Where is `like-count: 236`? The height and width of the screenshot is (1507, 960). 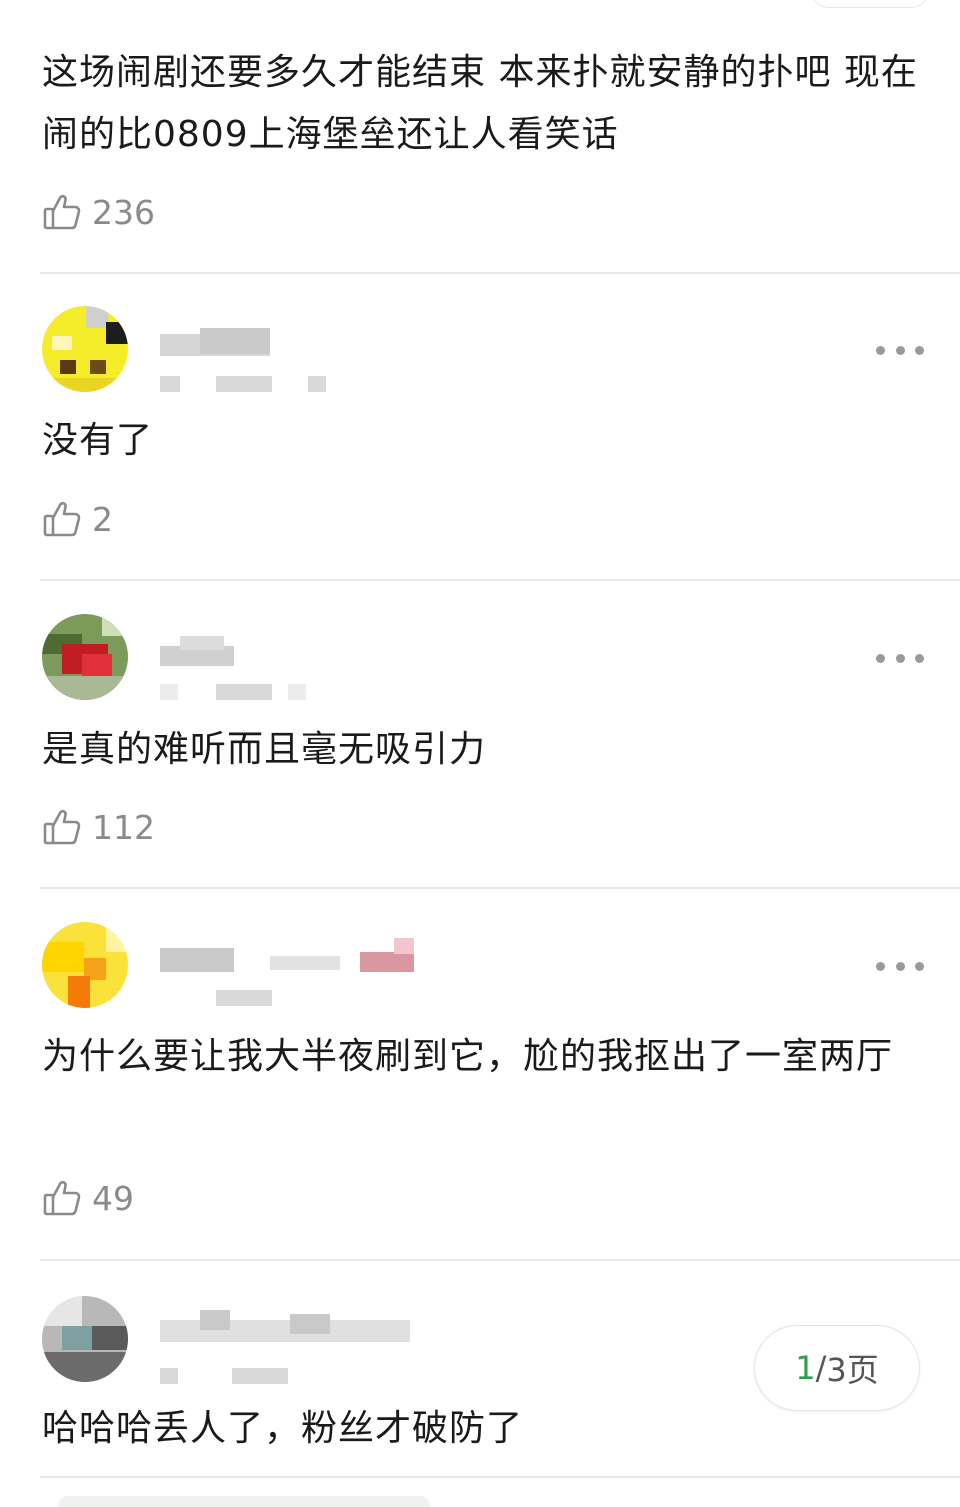 like-count: 236 is located at coordinates (123, 212).